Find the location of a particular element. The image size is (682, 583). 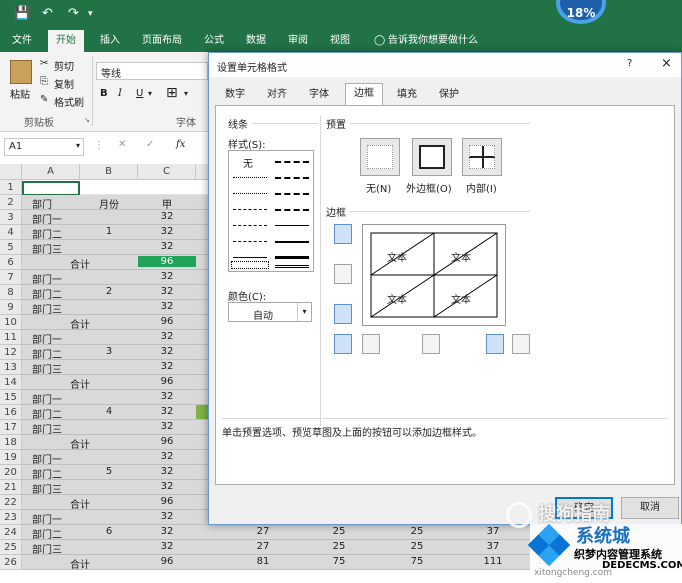

row-header: 10 is located at coordinates (11, 322).